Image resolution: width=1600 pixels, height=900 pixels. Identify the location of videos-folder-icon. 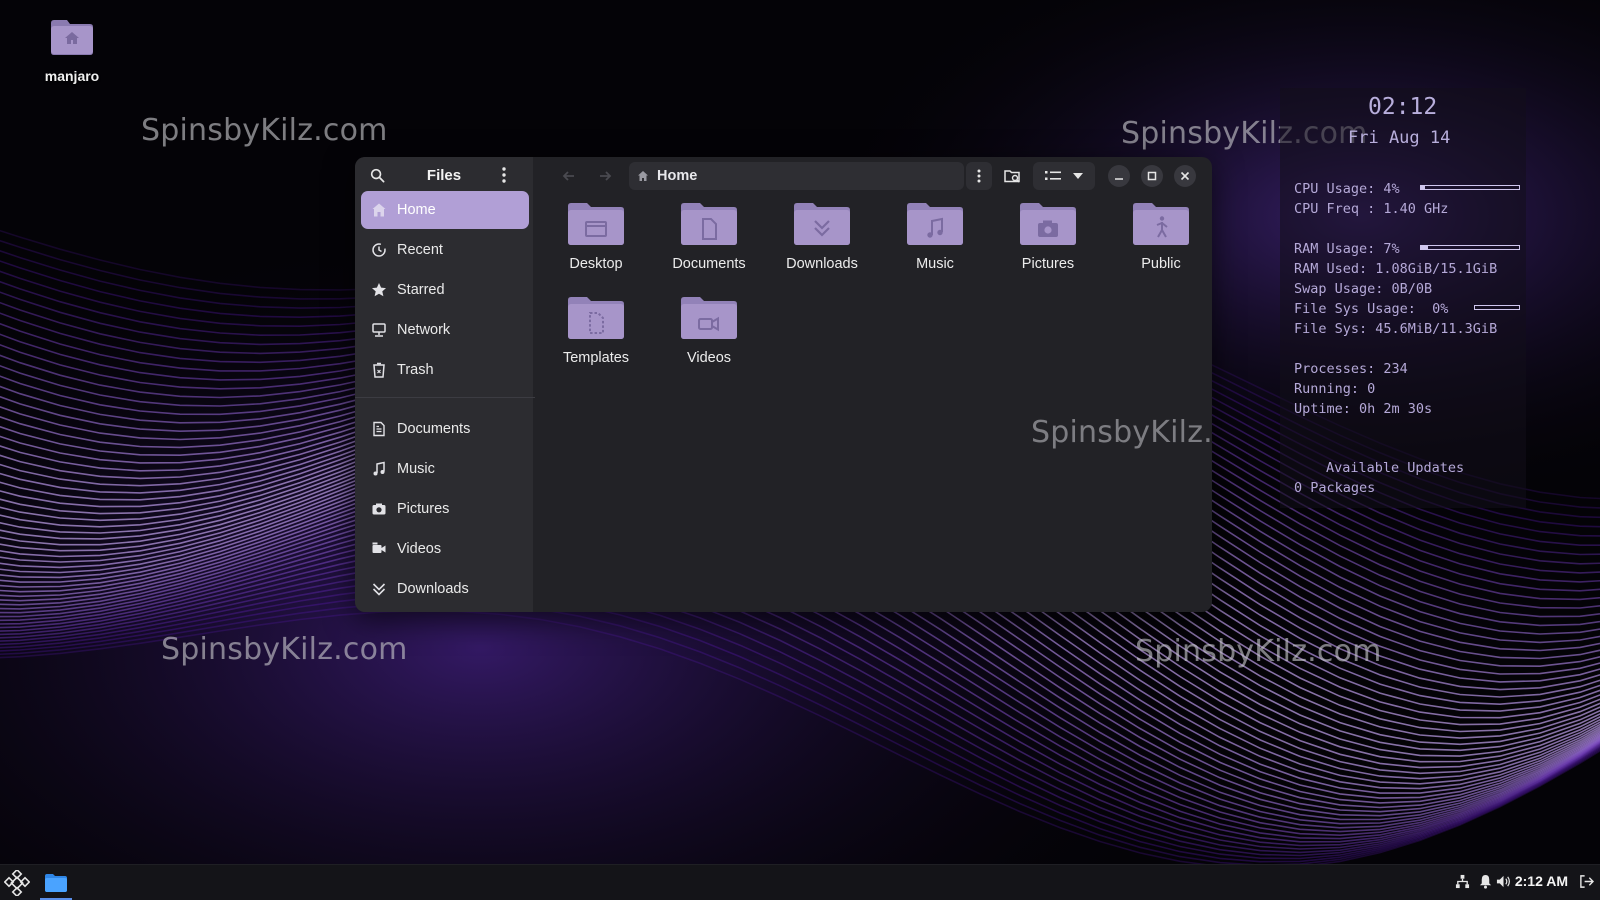
(709, 318).